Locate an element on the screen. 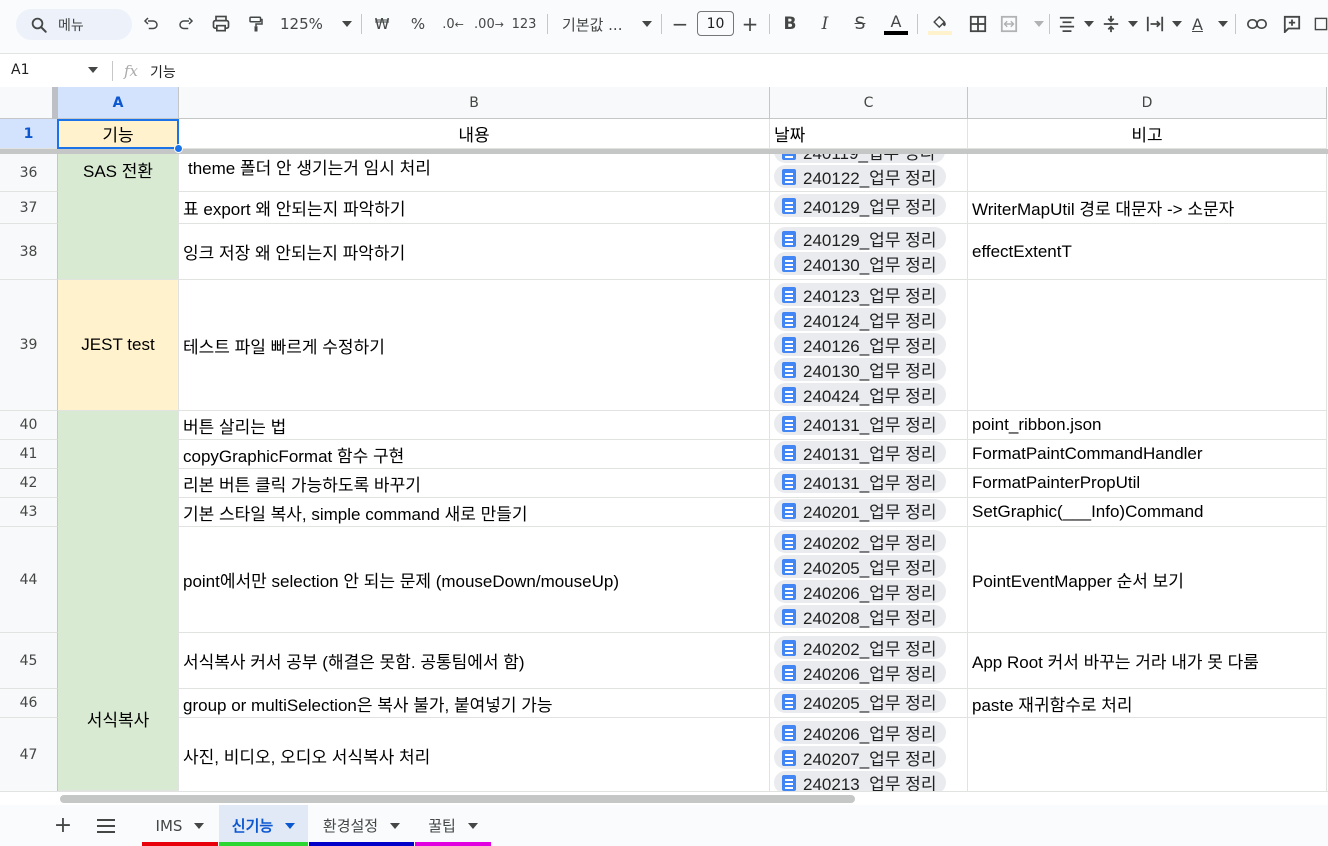 Image resolution: width=1328 pixels, height=846 pixels. doc-link-chip: 240122_업무 정리 is located at coordinates (860, 176).